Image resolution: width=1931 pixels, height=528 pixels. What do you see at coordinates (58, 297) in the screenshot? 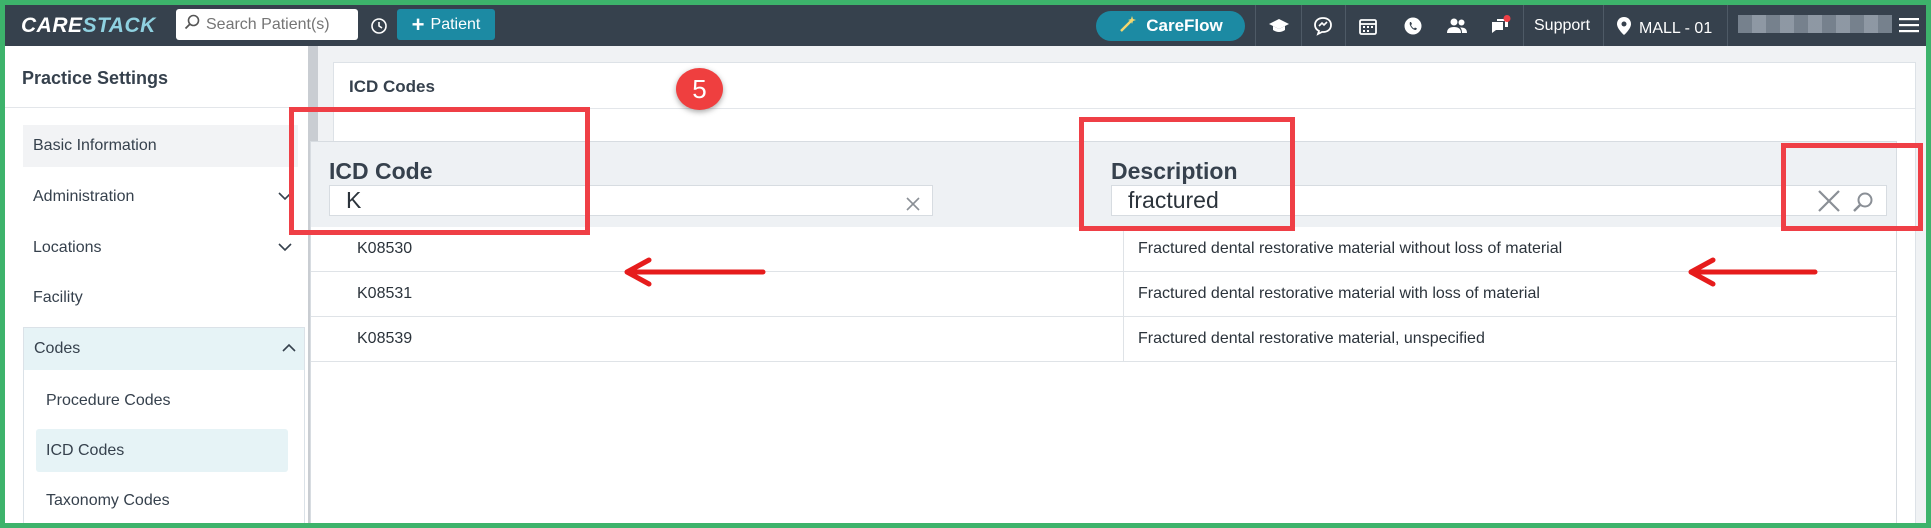
I see `sidebar-item-label: Facility` at bounding box center [58, 297].